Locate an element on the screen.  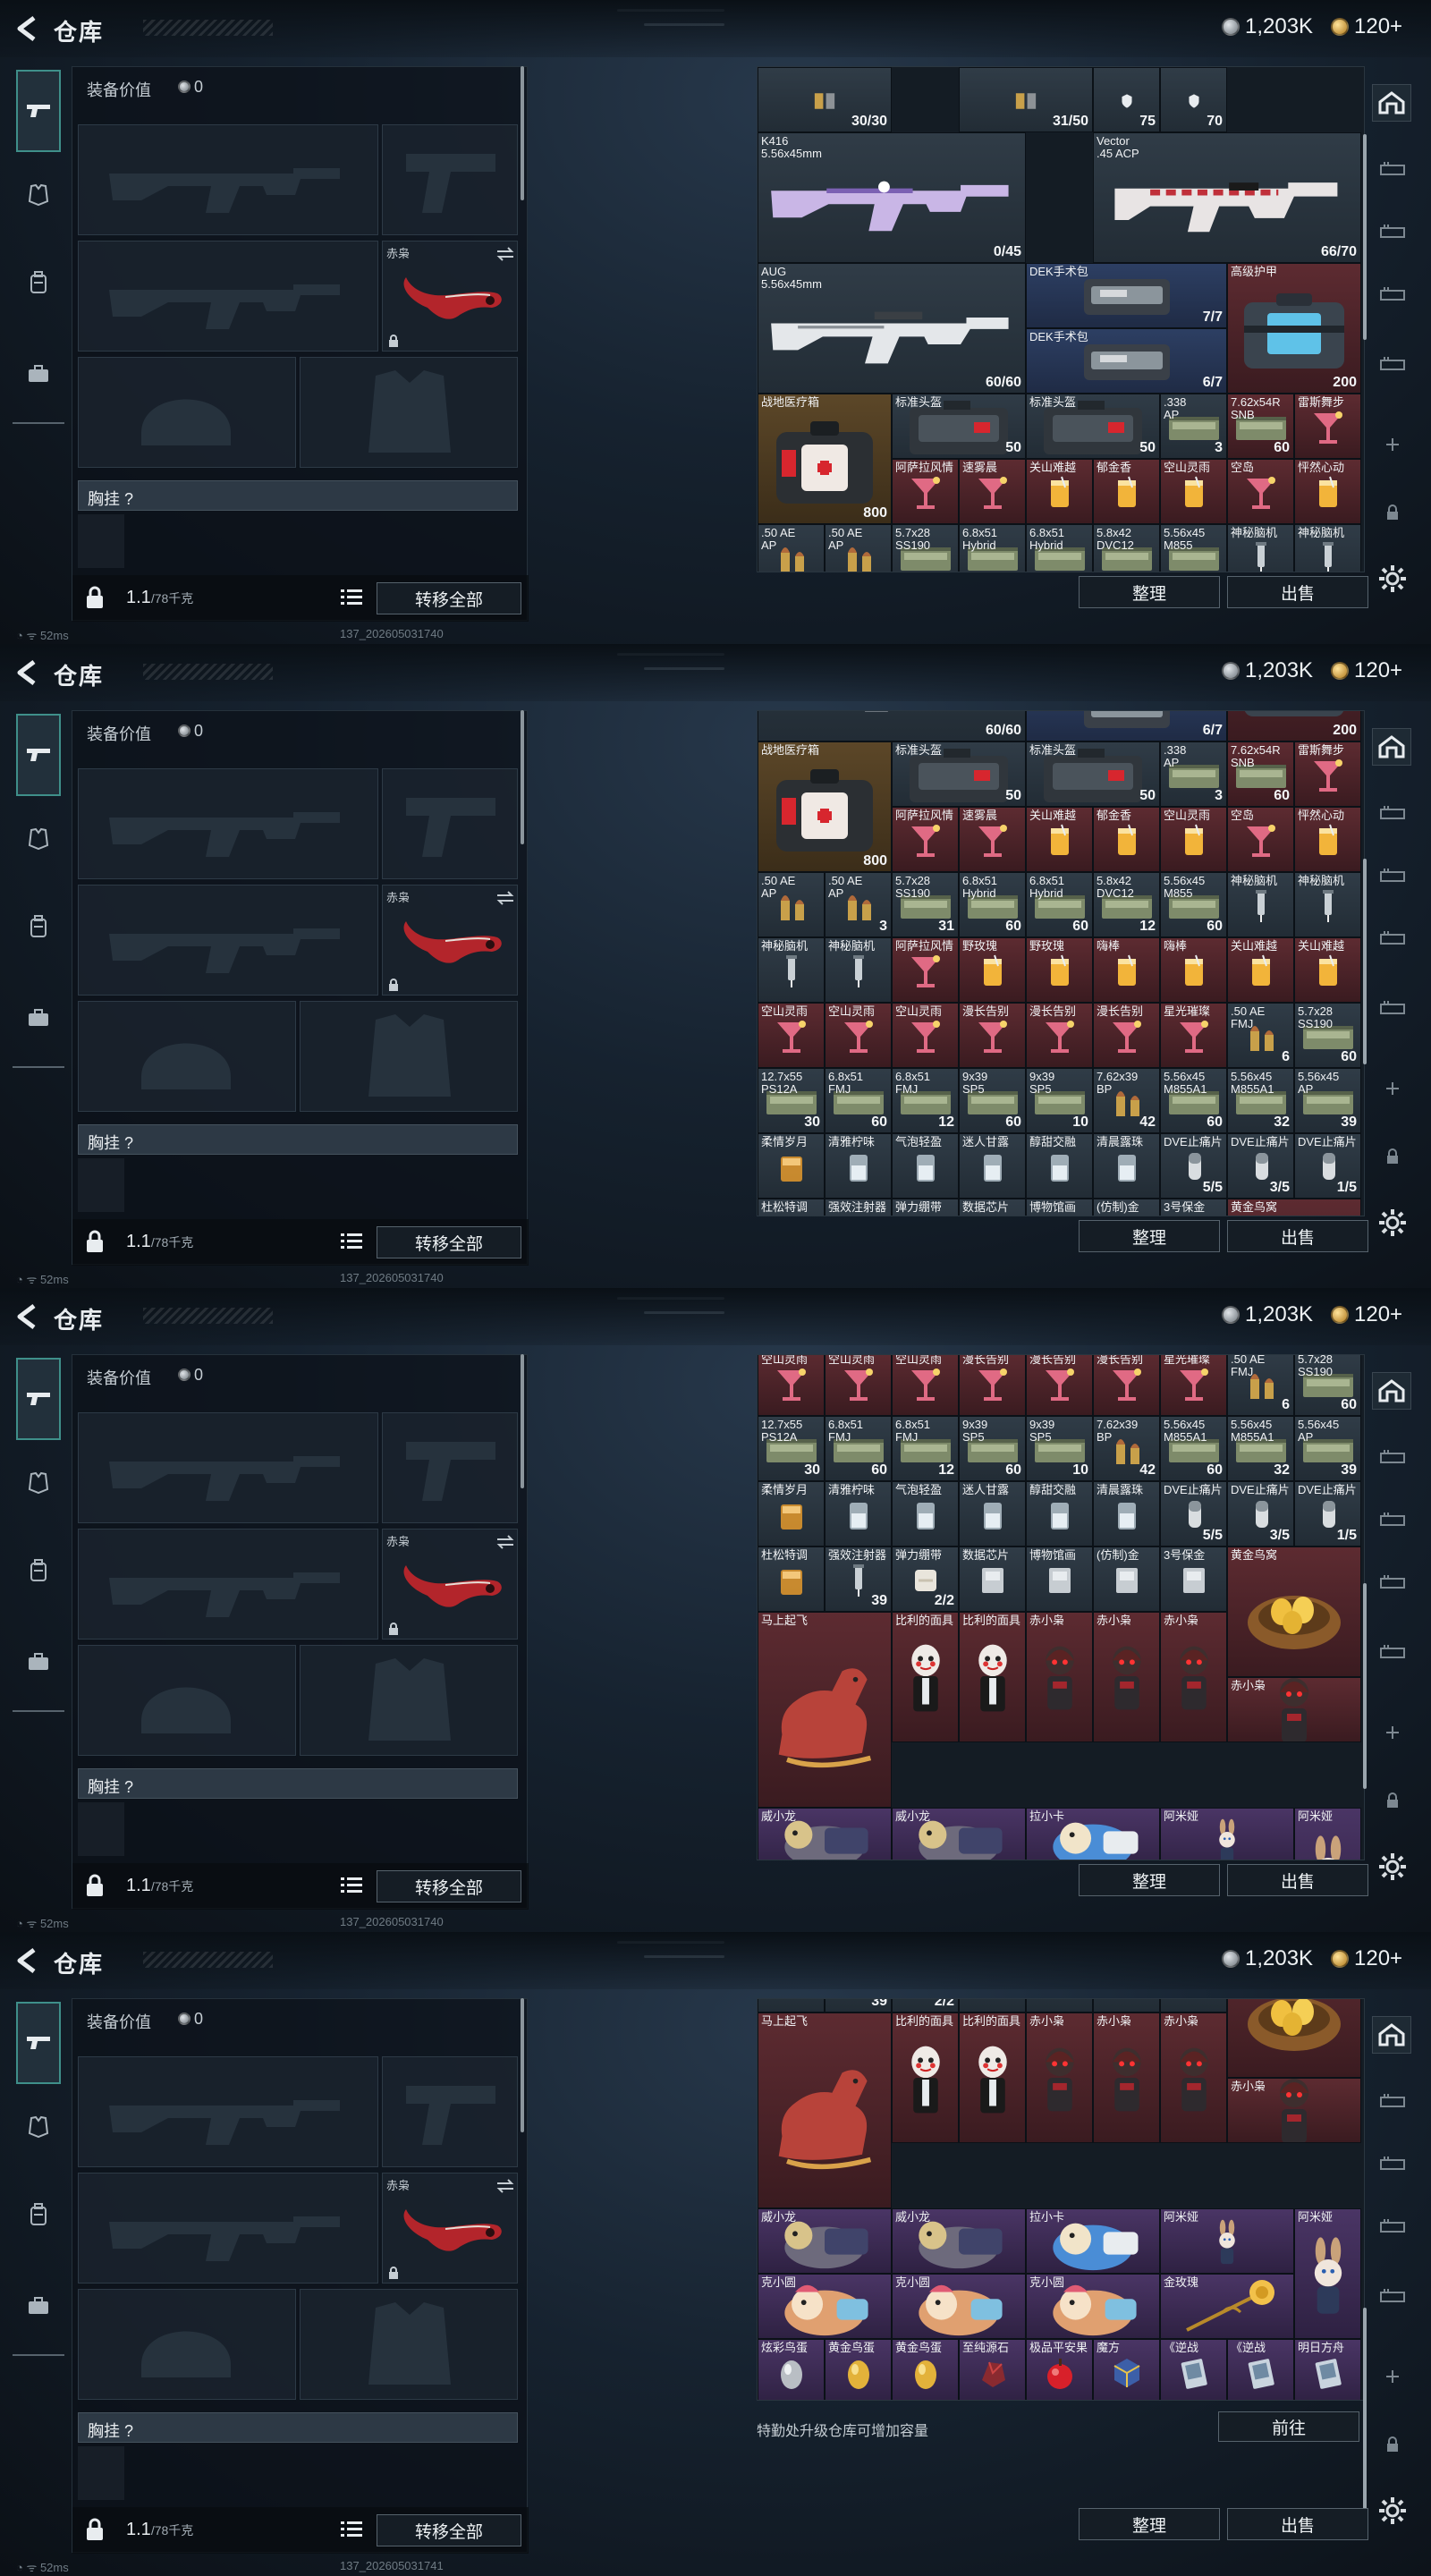
inventory-item: 清雅柠味 is located at coordinates (859, 1513).